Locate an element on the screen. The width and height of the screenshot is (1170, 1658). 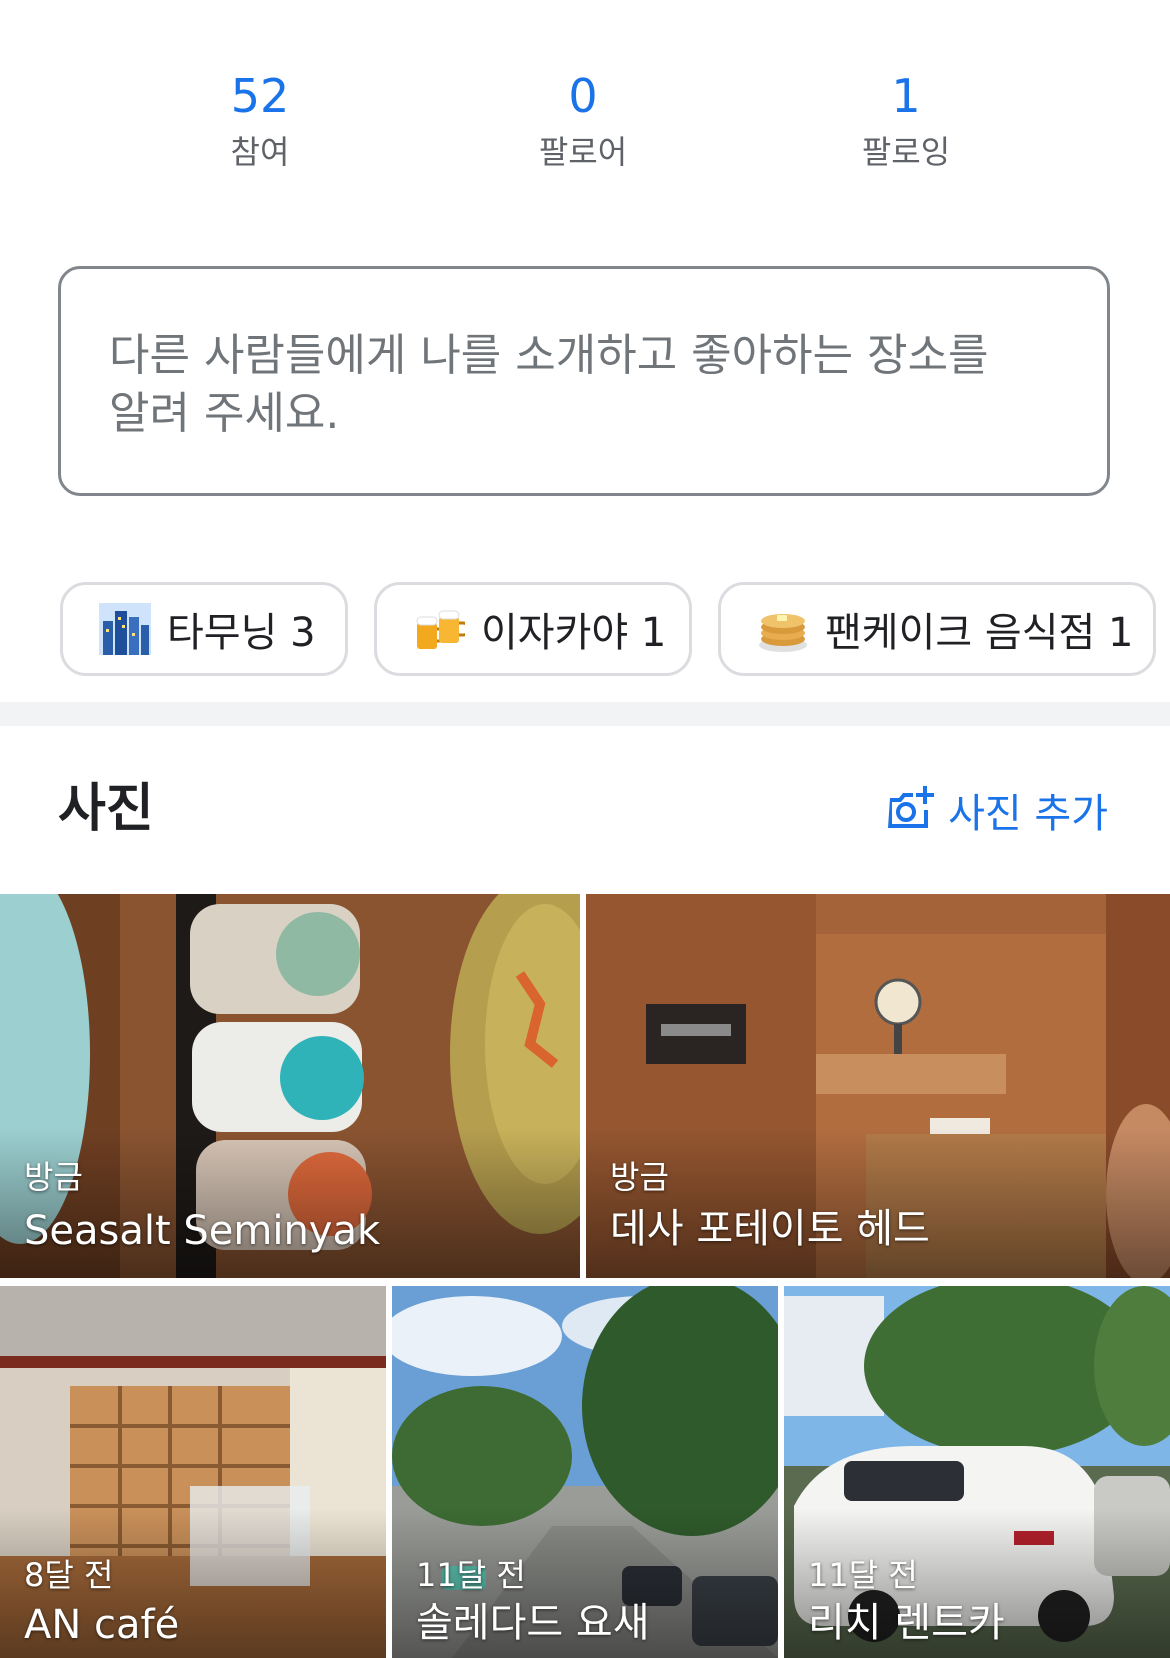
intro-placeholder-line2: 알려 주세요. is located at coordinates (224, 413).